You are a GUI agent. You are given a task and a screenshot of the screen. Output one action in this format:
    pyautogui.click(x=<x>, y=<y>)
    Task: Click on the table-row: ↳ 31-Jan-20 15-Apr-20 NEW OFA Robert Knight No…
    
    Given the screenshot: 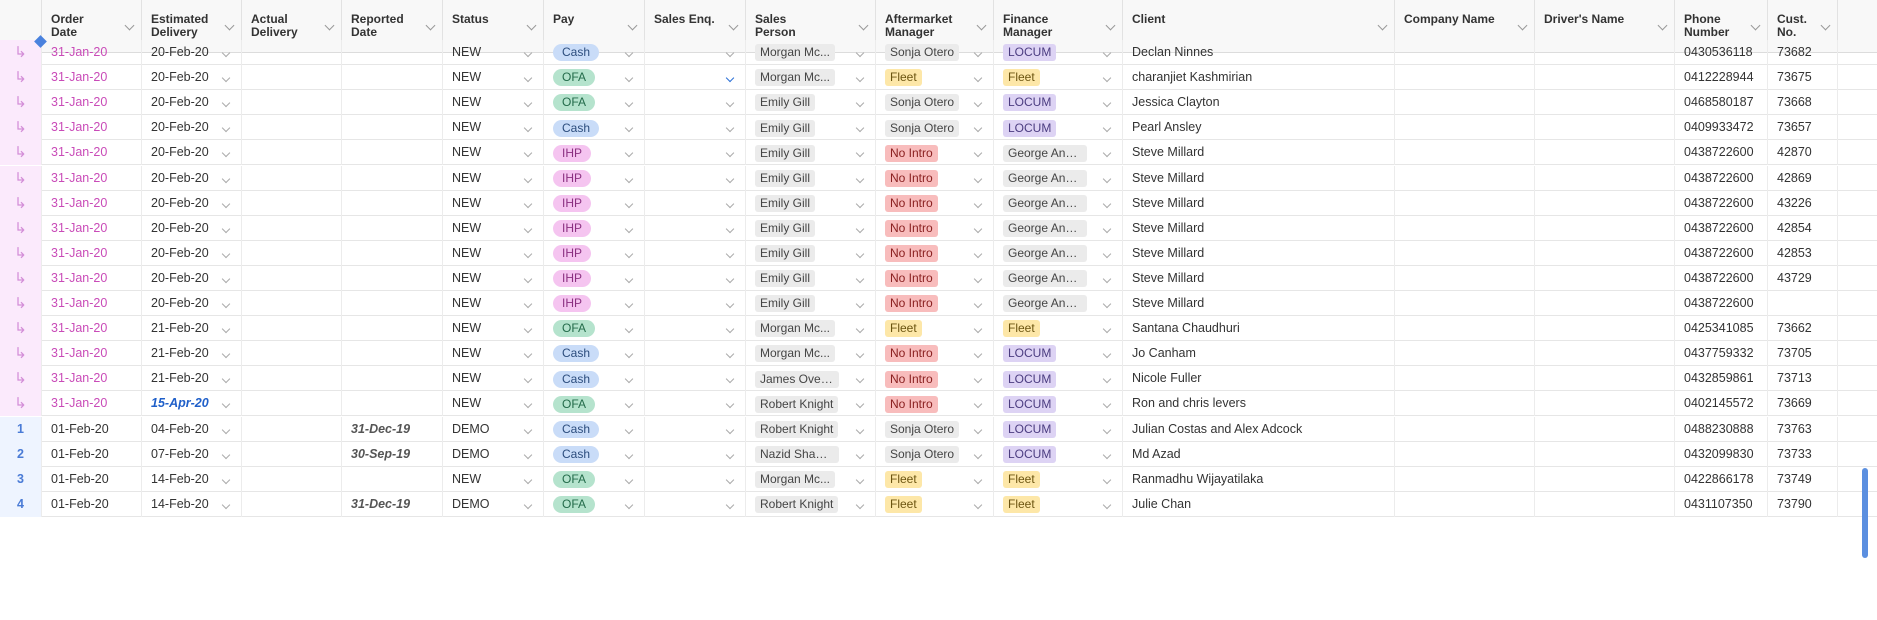 What is the action you would take?
    pyautogui.click(x=938, y=404)
    